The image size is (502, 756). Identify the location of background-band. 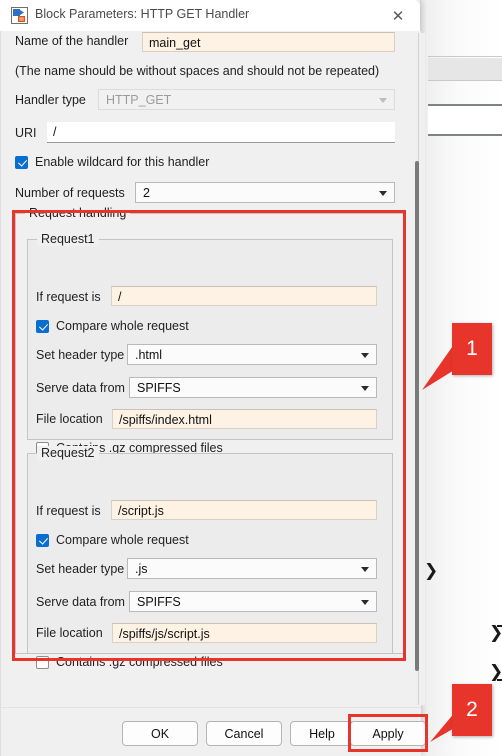
(465, 69).